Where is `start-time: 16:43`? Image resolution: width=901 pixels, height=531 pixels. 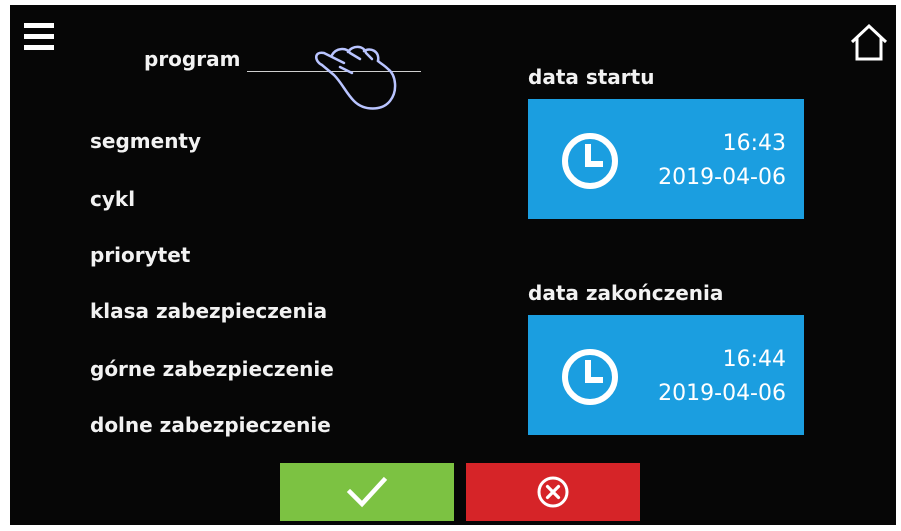 start-time: 16:43 is located at coordinates (754, 143).